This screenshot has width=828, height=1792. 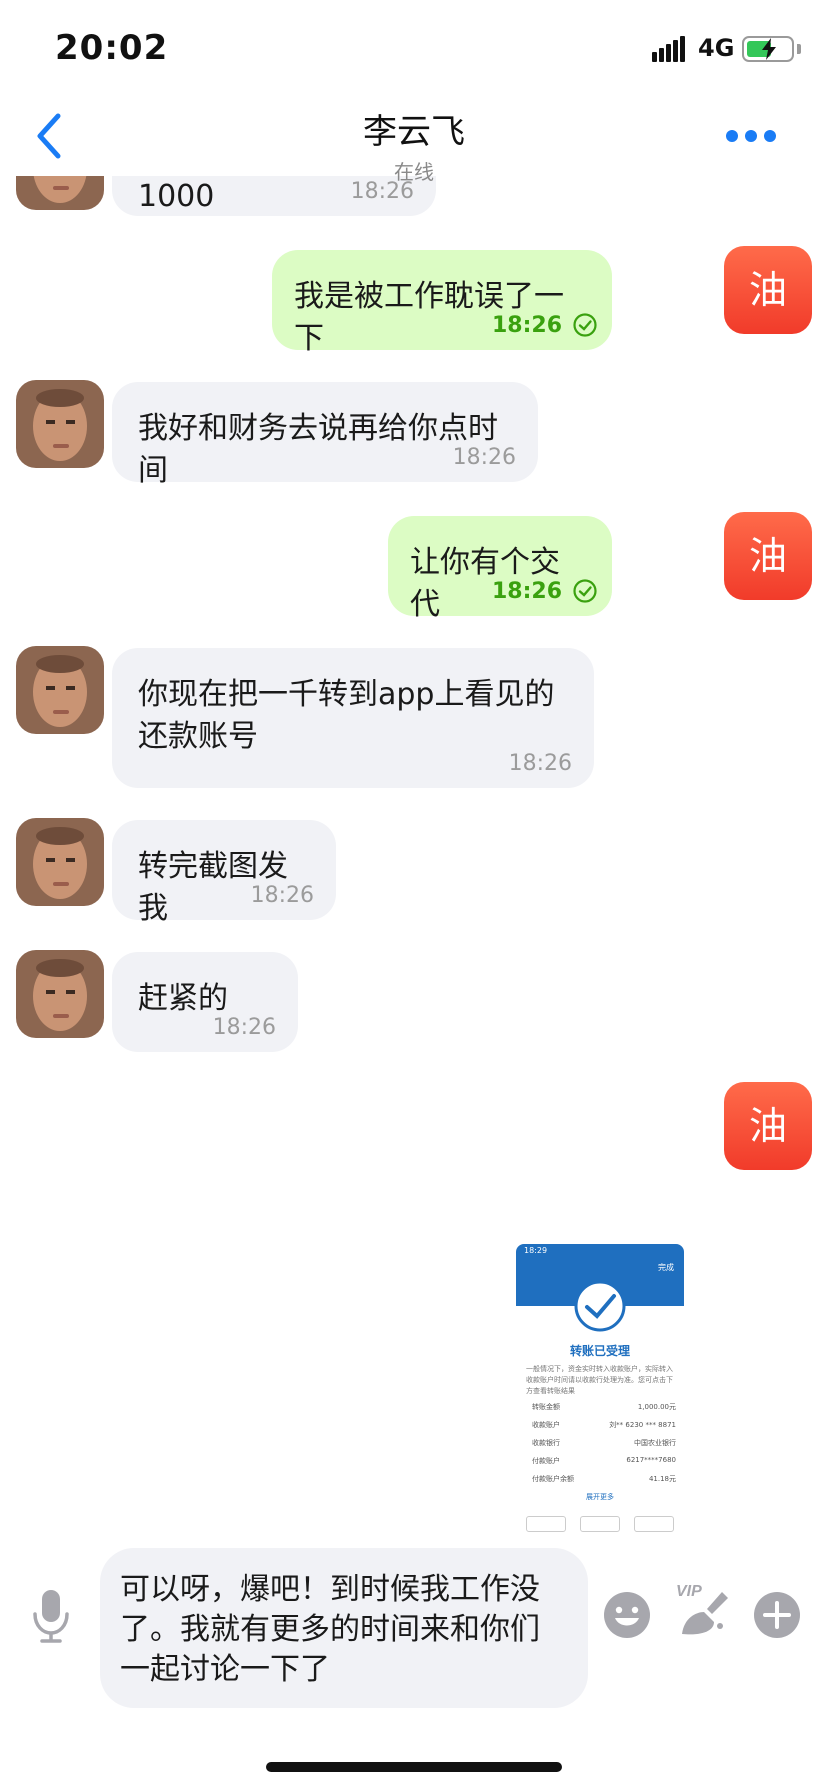 I want to click on add-icon, so click(x=777, y=1615).